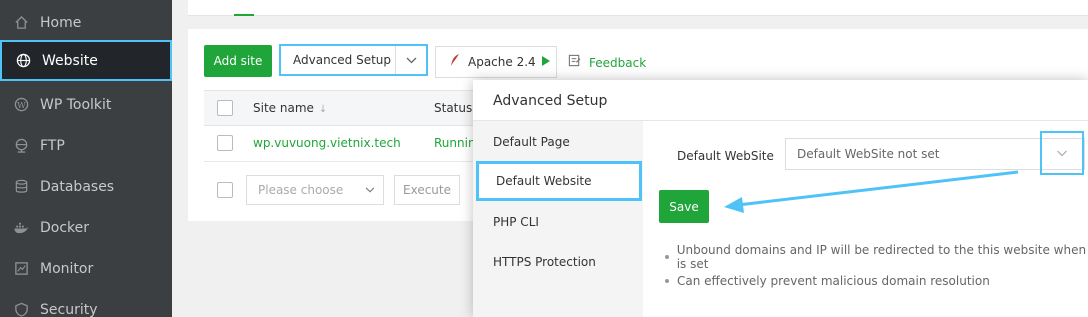 The height and width of the screenshot is (317, 1088). I want to click on tab-default-website: Default Website, so click(559, 181).